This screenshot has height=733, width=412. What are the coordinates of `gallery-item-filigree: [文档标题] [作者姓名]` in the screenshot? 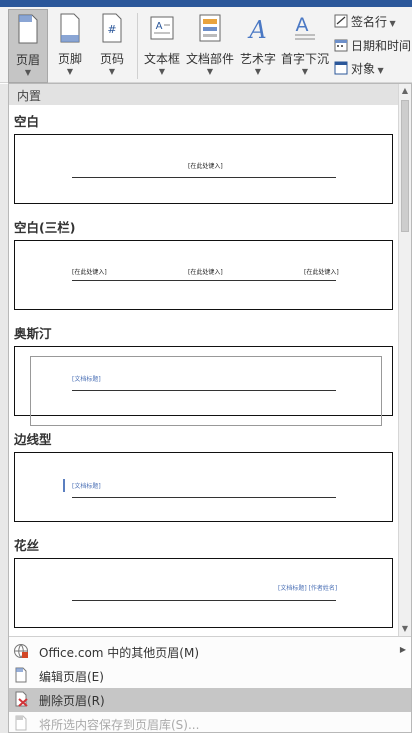 It's located at (203, 593).